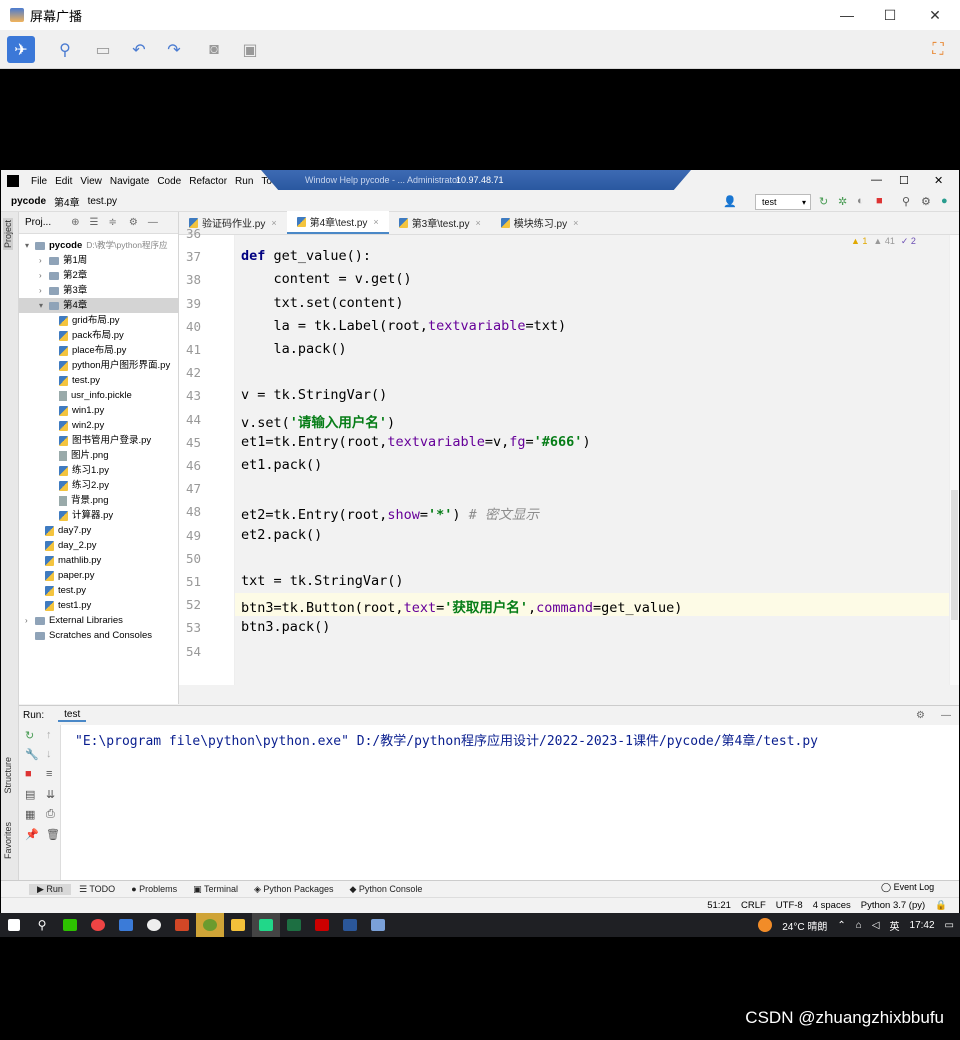 The width and height of the screenshot is (960, 1040). Describe the element at coordinates (949, 925) in the screenshot. I see `notification-icon: ▭` at that location.